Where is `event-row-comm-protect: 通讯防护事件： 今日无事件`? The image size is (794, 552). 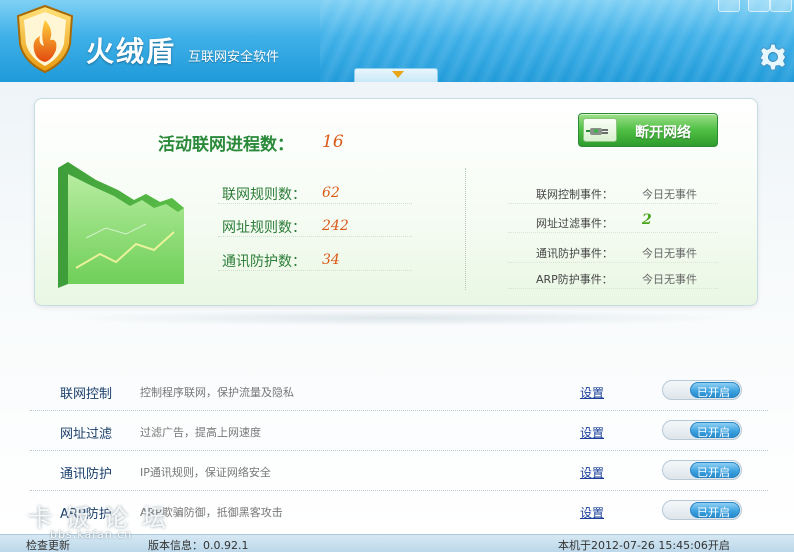
event-row-comm-protect: 通讯防护事件： 今日无事件 is located at coordinates (613, 252).